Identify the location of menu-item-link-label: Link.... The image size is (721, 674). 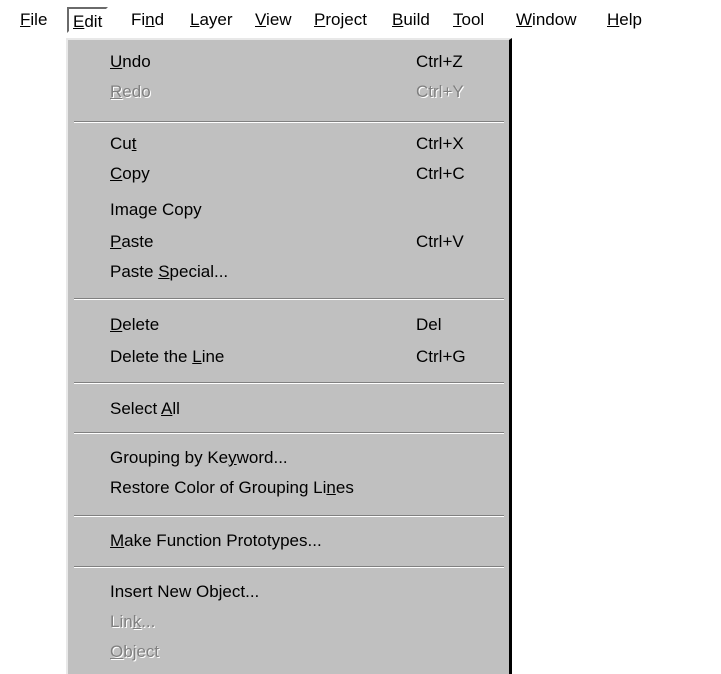
(133, 621).